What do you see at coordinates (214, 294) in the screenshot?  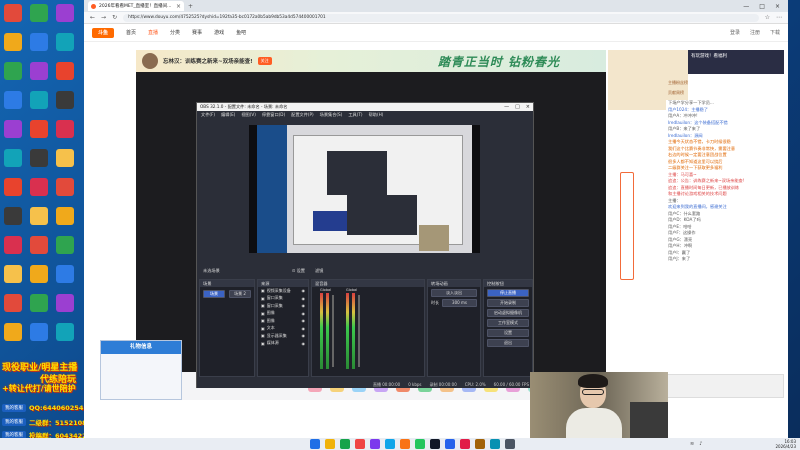 I see `scene-item: 场景` at bounding box center [214, 294].